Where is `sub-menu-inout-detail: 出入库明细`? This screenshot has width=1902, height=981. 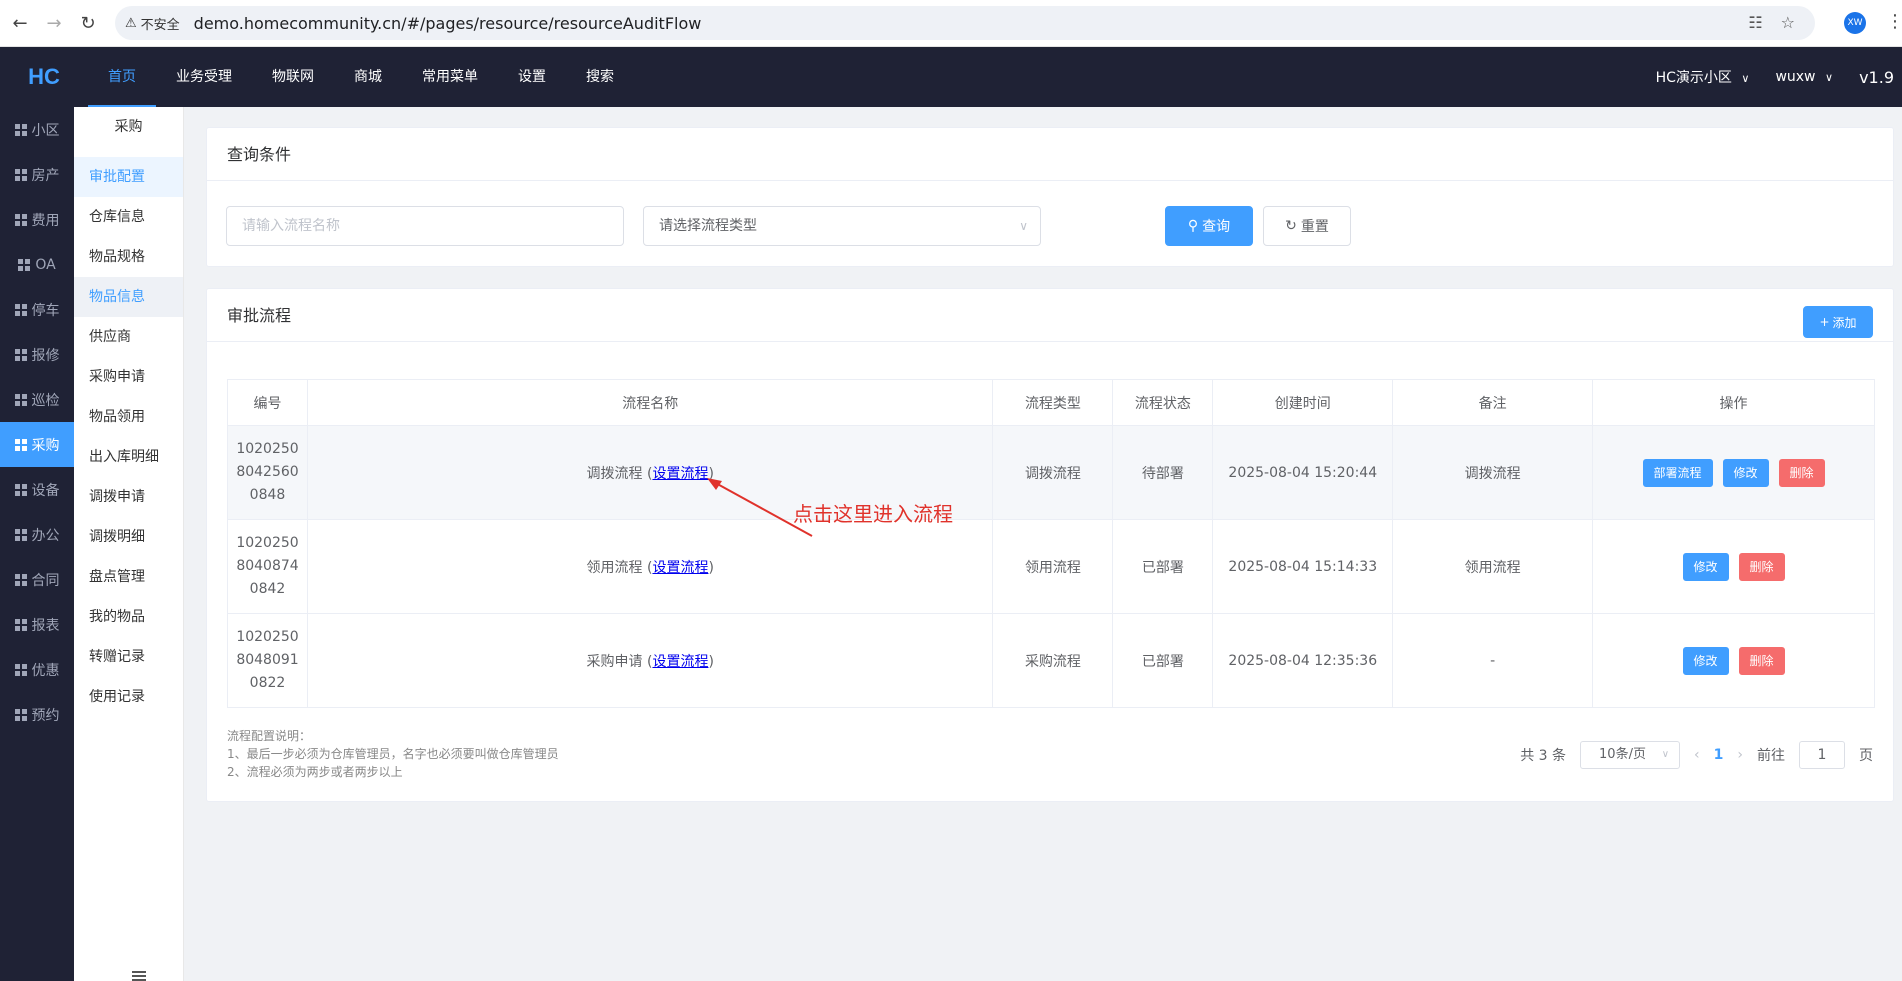 sub-menu-inout-detail: 出入库明细 is located at coordinates (128, 457).